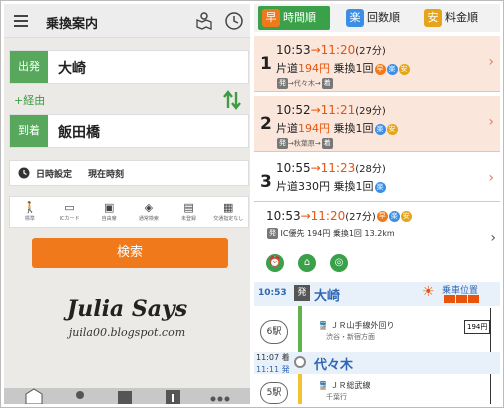  What do you see at coordinates (204, 21) in the screenshot?
I see `map-icon` at bounding box center [204, 21].